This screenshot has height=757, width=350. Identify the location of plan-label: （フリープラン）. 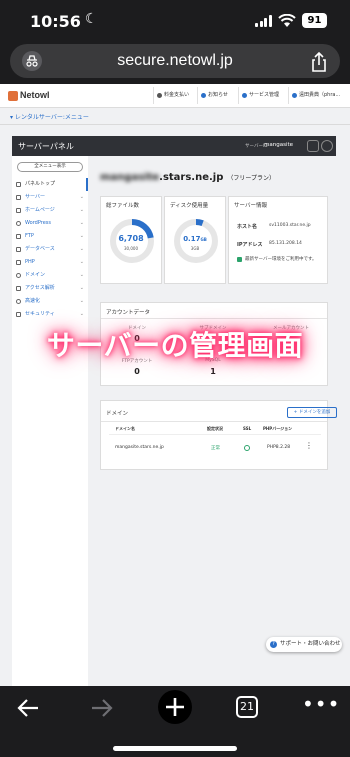
(251, 178).